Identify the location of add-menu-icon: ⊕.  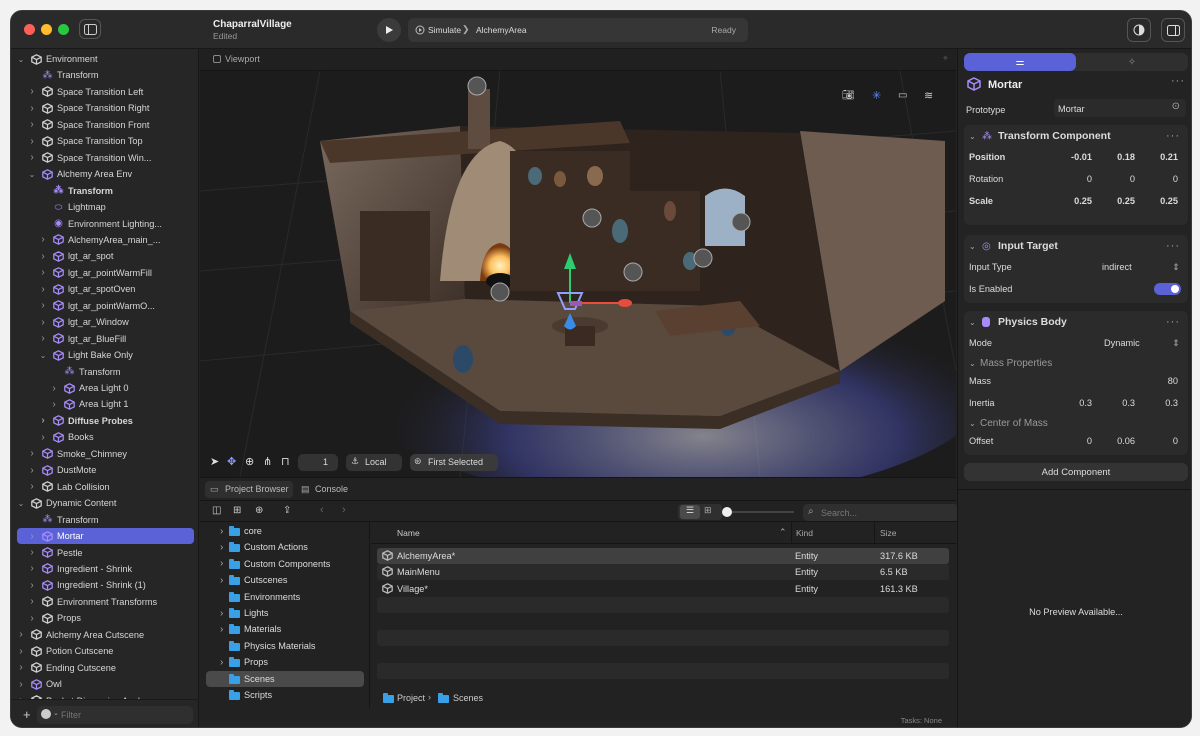
(259, 510).